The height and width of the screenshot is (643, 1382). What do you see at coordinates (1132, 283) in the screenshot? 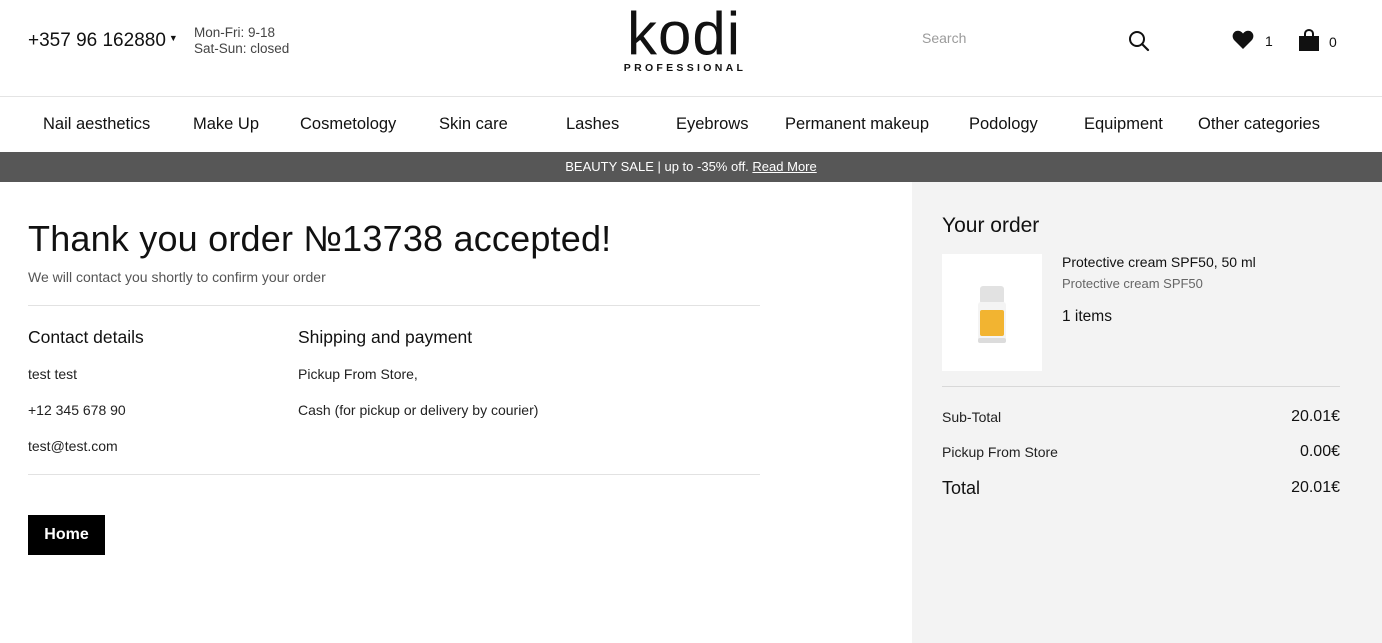
I see `product-subtitle: Protective cream SPF50` at bounding box center [1132, 283].